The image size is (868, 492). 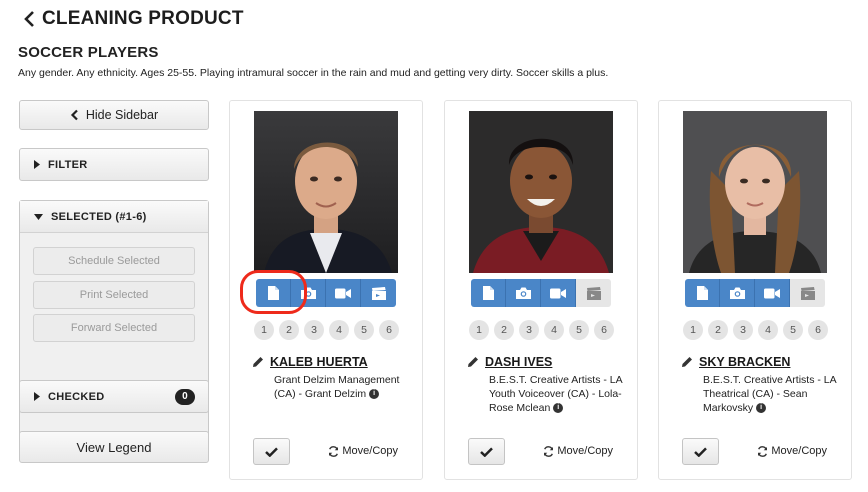 What do you see at coordinates (319, 362) in the screenshot?
I see `talent-name-link: KALEB HUERTA` at bounding box center [319, 362].